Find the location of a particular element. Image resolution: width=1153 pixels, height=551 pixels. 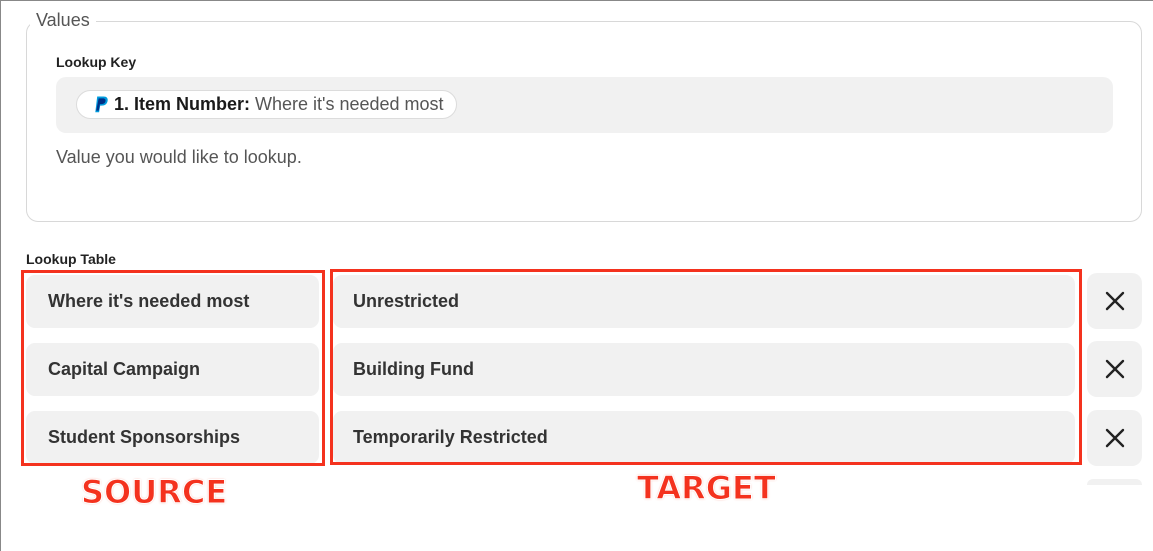

pill-field-value: Where it's needed most is located at coordinates (349, 104).